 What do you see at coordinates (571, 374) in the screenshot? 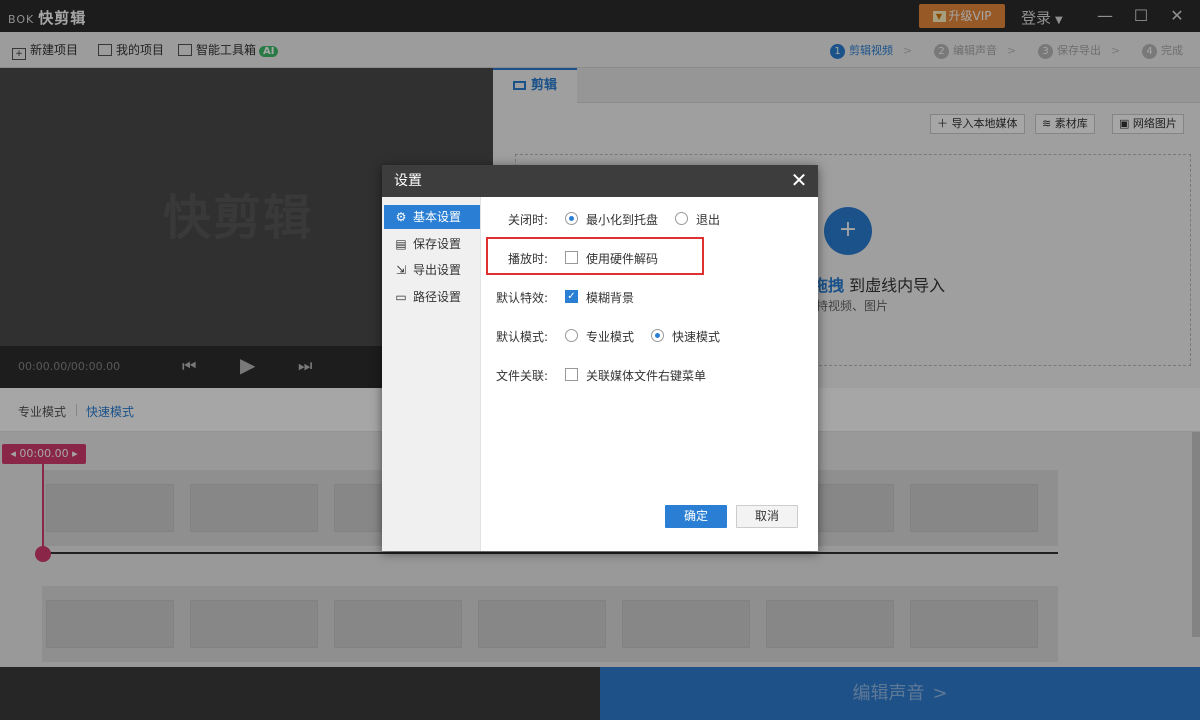
I see `context-menu-checkbox` at bounding box center [571, 374].